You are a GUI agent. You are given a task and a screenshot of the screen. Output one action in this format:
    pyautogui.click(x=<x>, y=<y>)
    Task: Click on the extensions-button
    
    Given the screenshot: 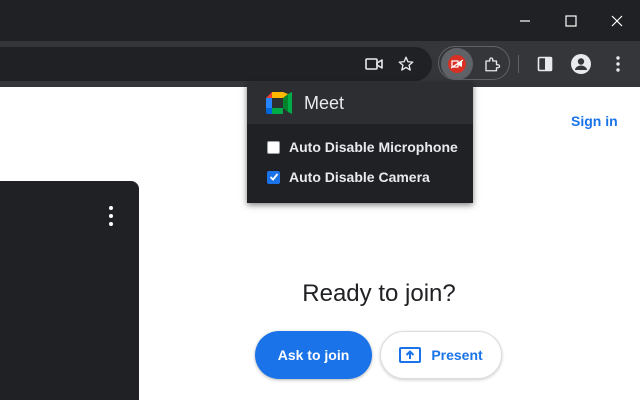 What is the action you would take?
    pyautogui.click(x=492, y=64)
    